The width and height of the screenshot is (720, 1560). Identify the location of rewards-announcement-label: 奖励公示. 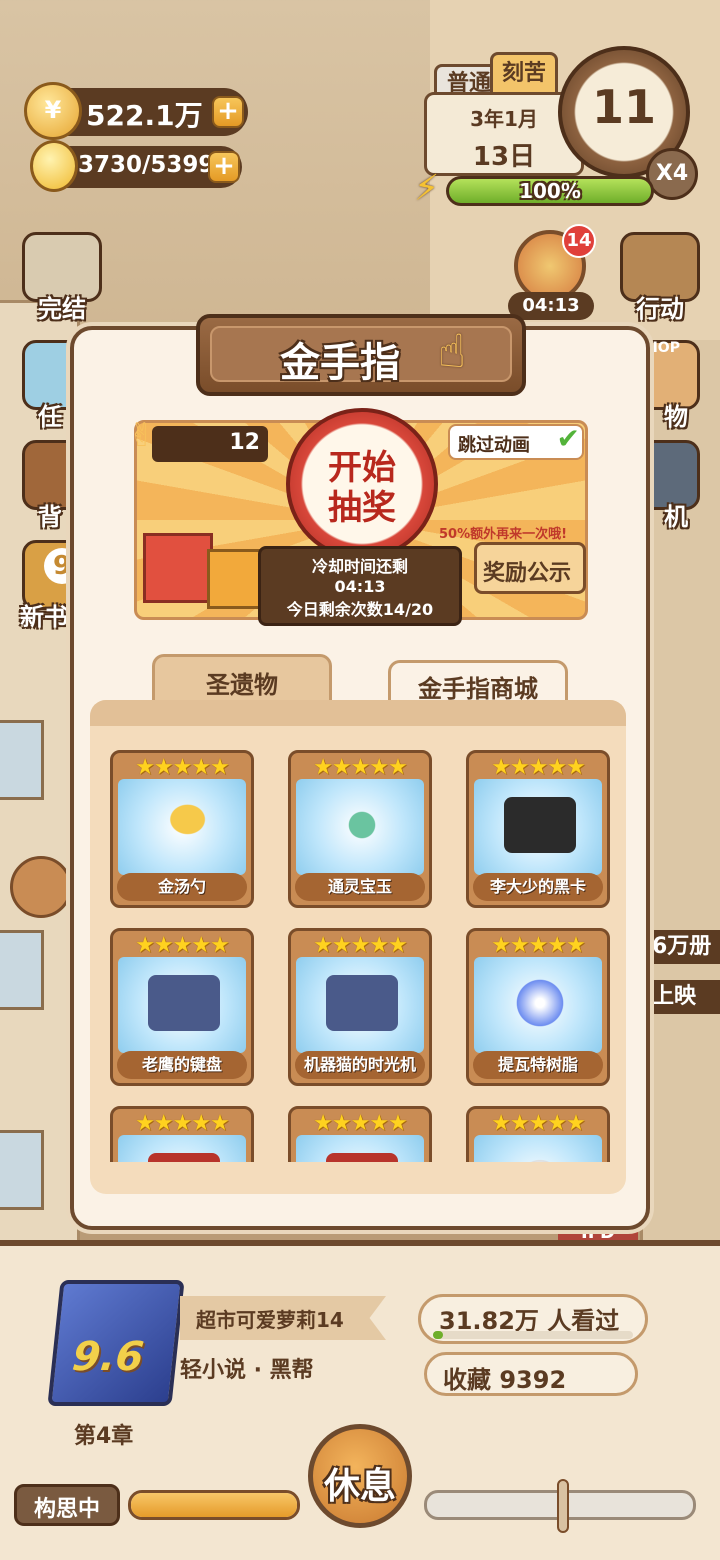
(527, 573).